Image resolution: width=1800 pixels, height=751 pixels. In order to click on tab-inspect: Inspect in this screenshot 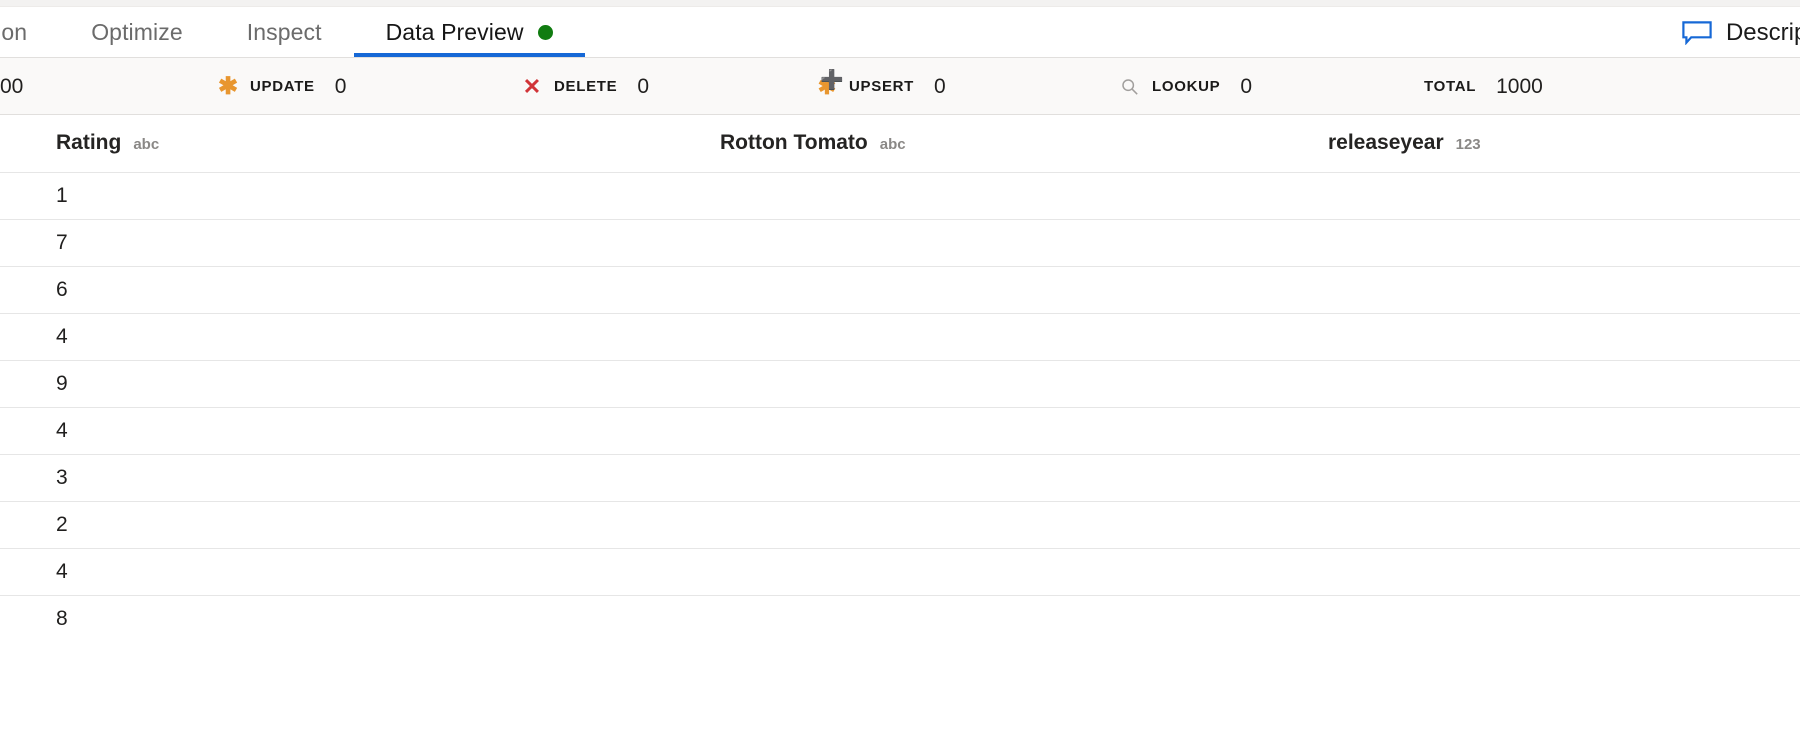, I will do `click(284, 32)`.